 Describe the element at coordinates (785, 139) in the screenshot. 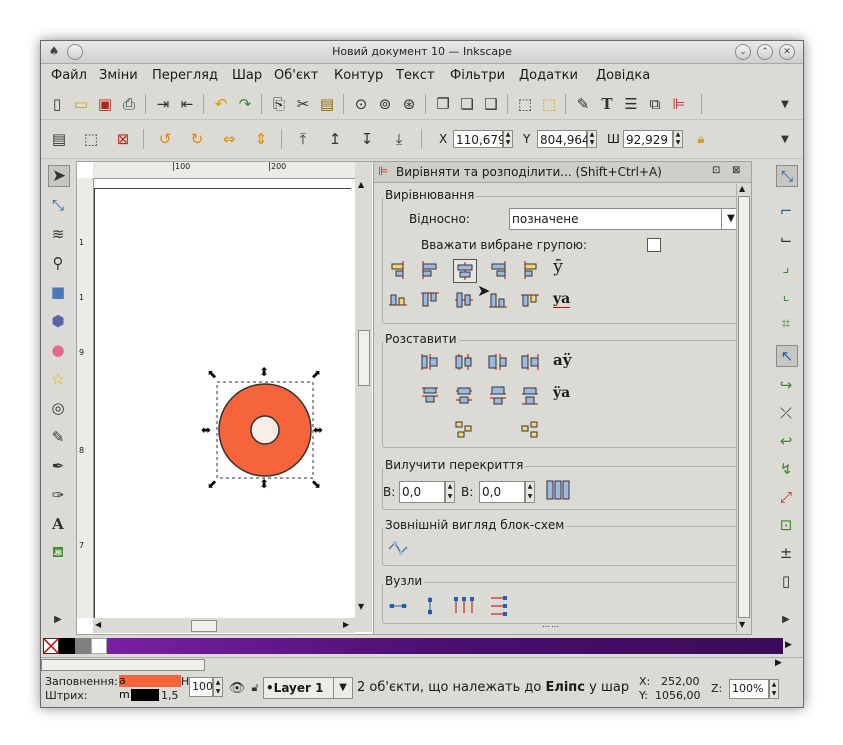

I see `controls-overflow-icon: ▼` at that location.